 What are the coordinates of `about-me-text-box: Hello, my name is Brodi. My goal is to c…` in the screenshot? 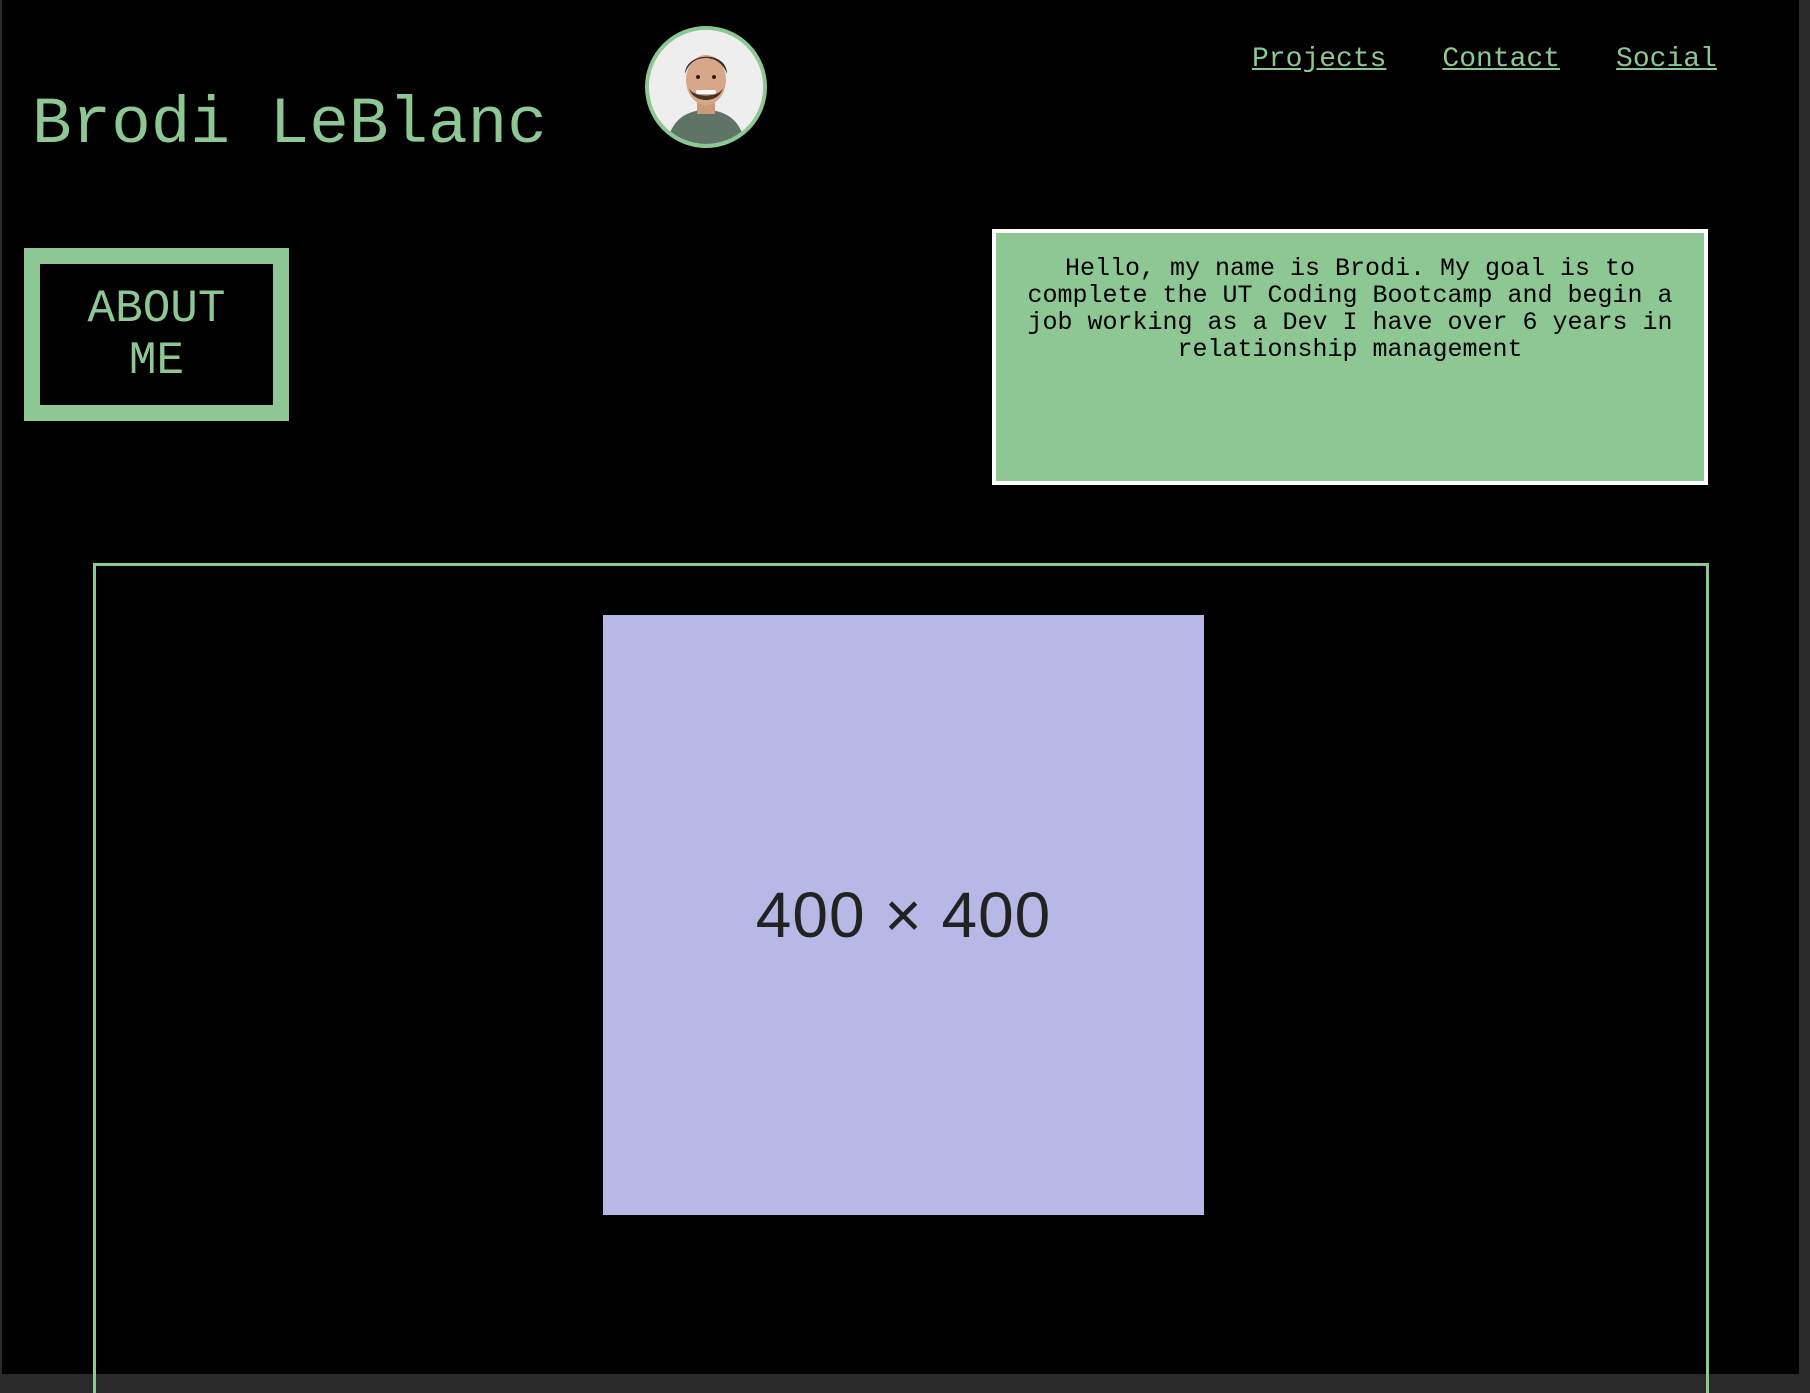 It's located at (1350, 357).